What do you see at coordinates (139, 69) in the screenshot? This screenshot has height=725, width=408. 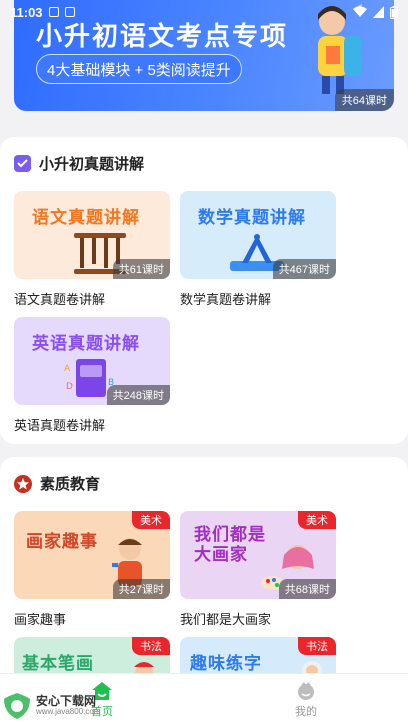 I see `hero-subtitle: 4大基础模块 + 5类阅读提升` at bounding box center [139, 69].